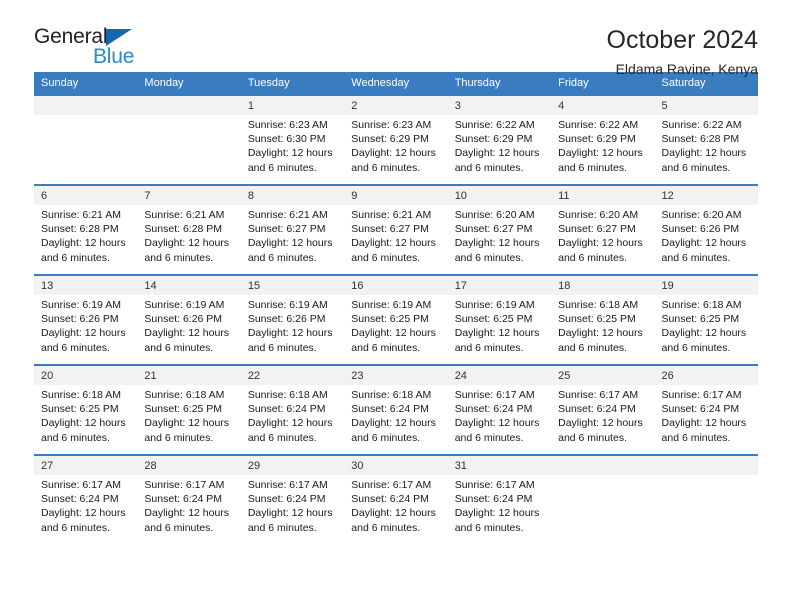 The height and width of the screenshot is (612, 792). Describe the element at coordinates (396, 285) in the screenshot. I see `day-number: 16` at that location.